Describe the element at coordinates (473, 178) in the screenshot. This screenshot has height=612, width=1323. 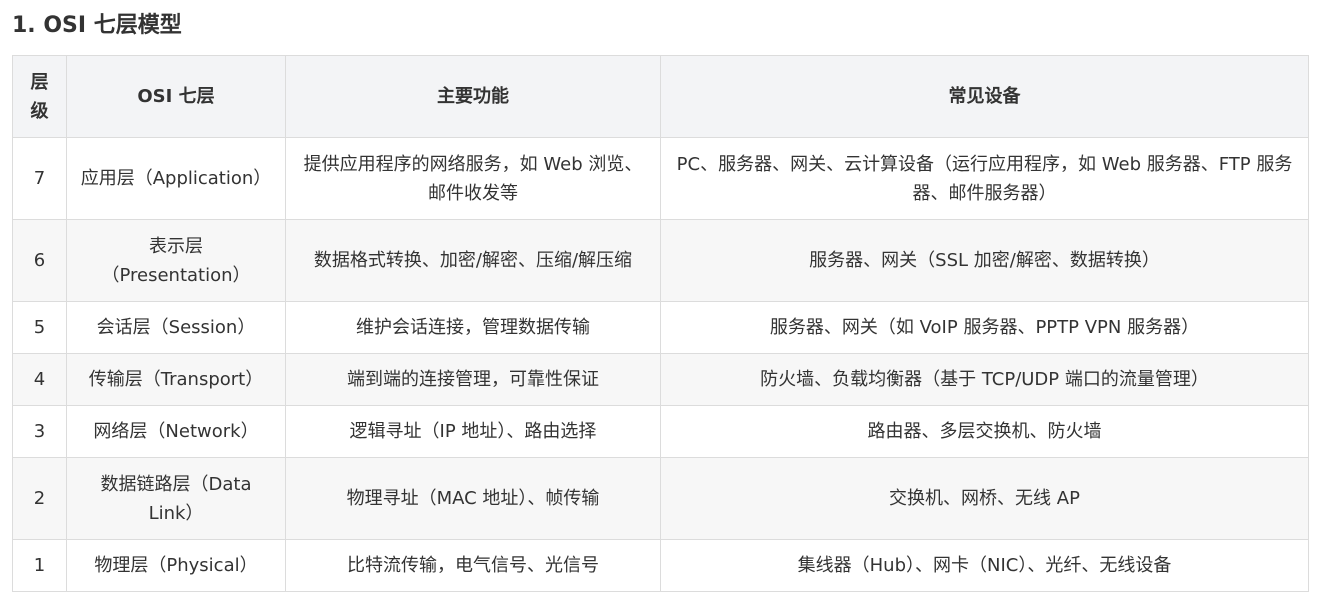
I see `cell-function: 提供应用程序的网络服务，如 Web 浏览、邮件收发等` at that location.